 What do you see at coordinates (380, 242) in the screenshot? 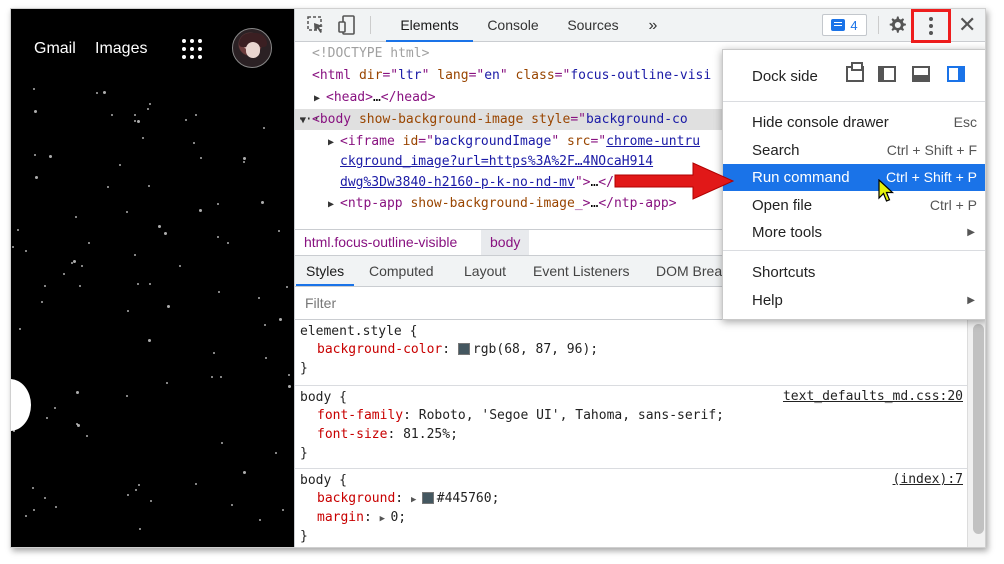
I see `breadcrumb-html: html.focus-outline-visible` at bounding box center [380, 242].